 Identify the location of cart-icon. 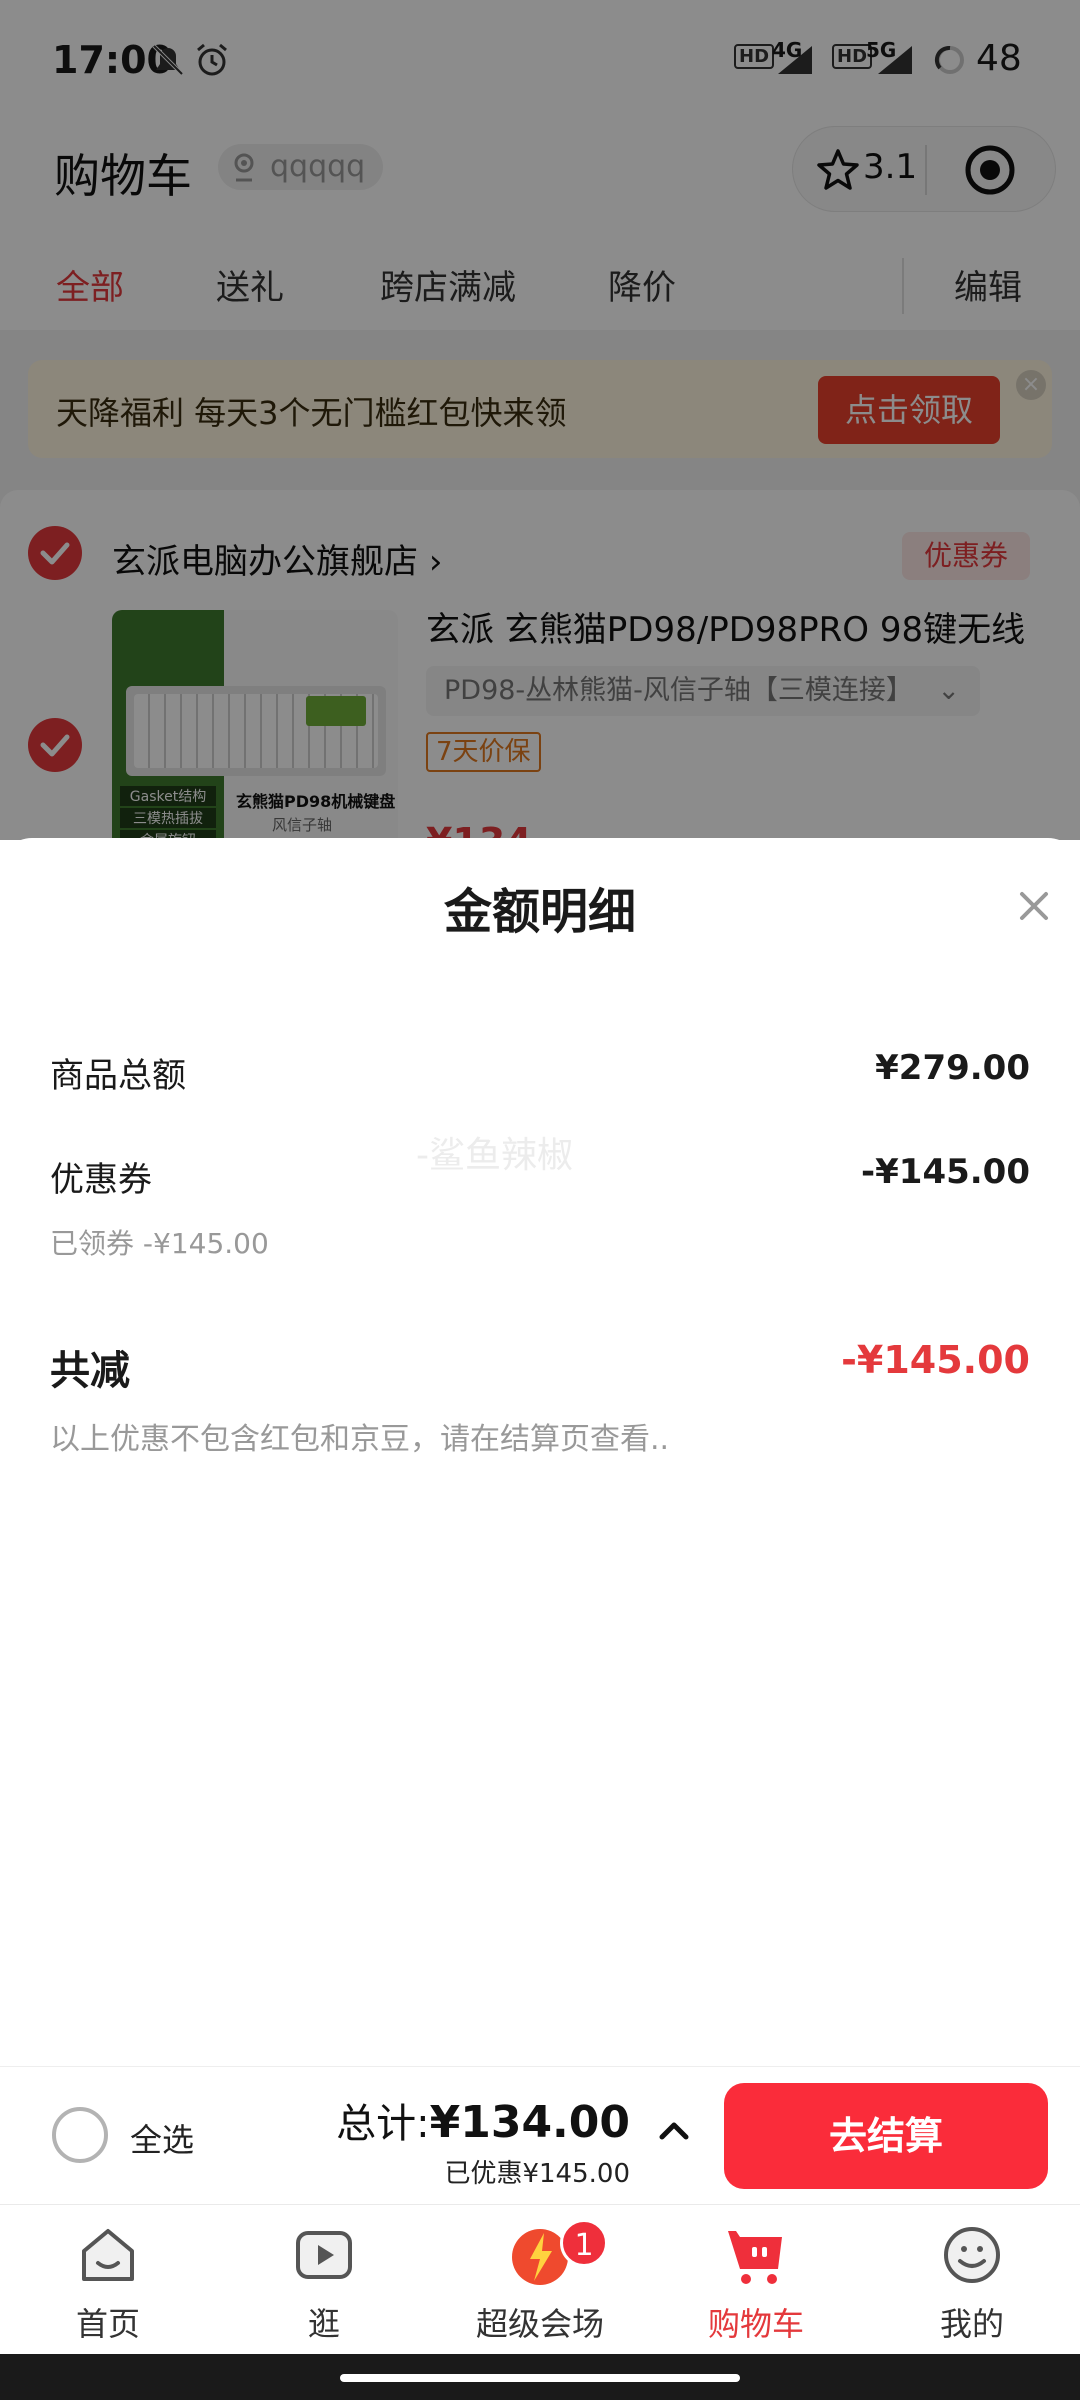
(755, 2257).